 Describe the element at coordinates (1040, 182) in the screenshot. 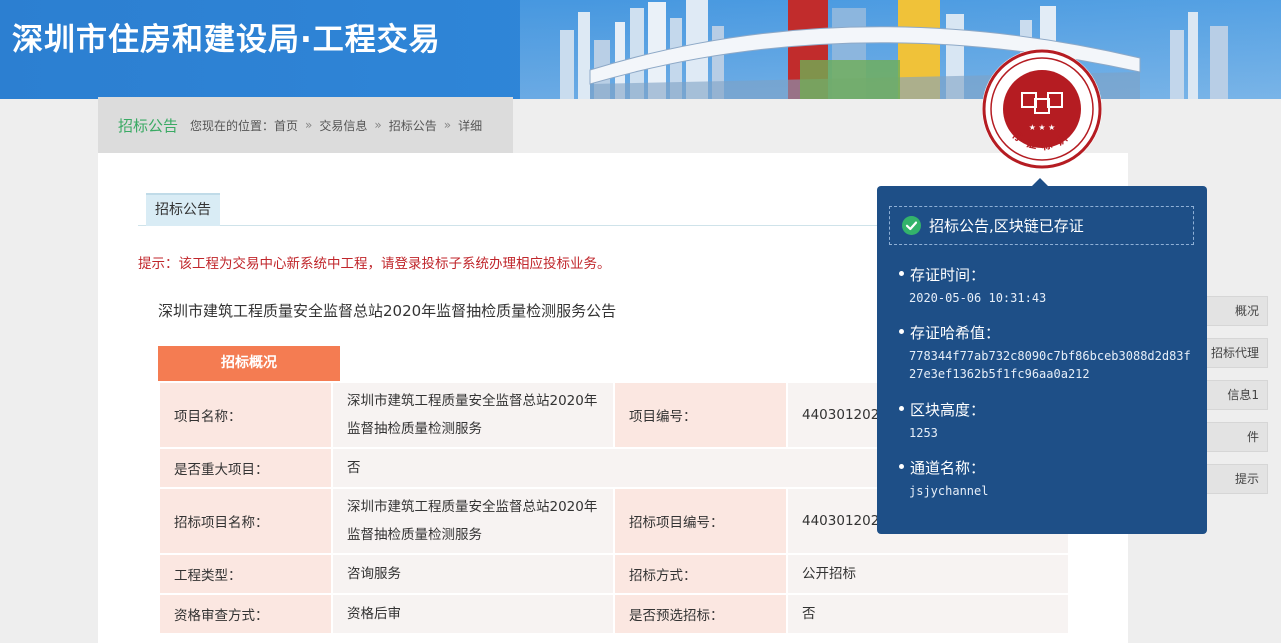

I see `tooltip-arrow` at that location.